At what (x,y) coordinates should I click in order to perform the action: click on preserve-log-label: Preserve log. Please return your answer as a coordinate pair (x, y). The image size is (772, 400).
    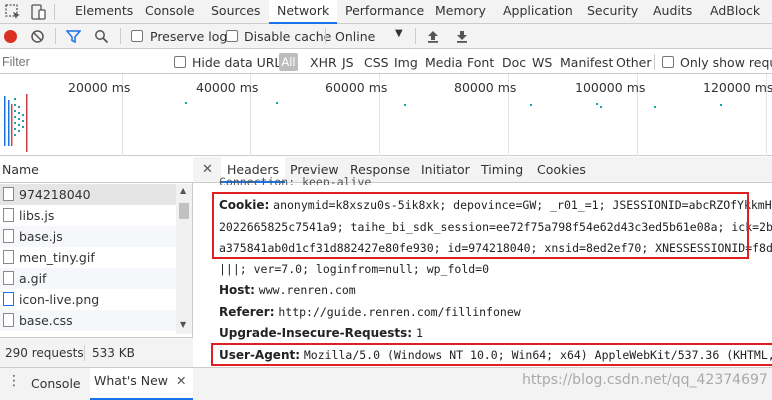
    Looking at the image, I should click on (189, 36).